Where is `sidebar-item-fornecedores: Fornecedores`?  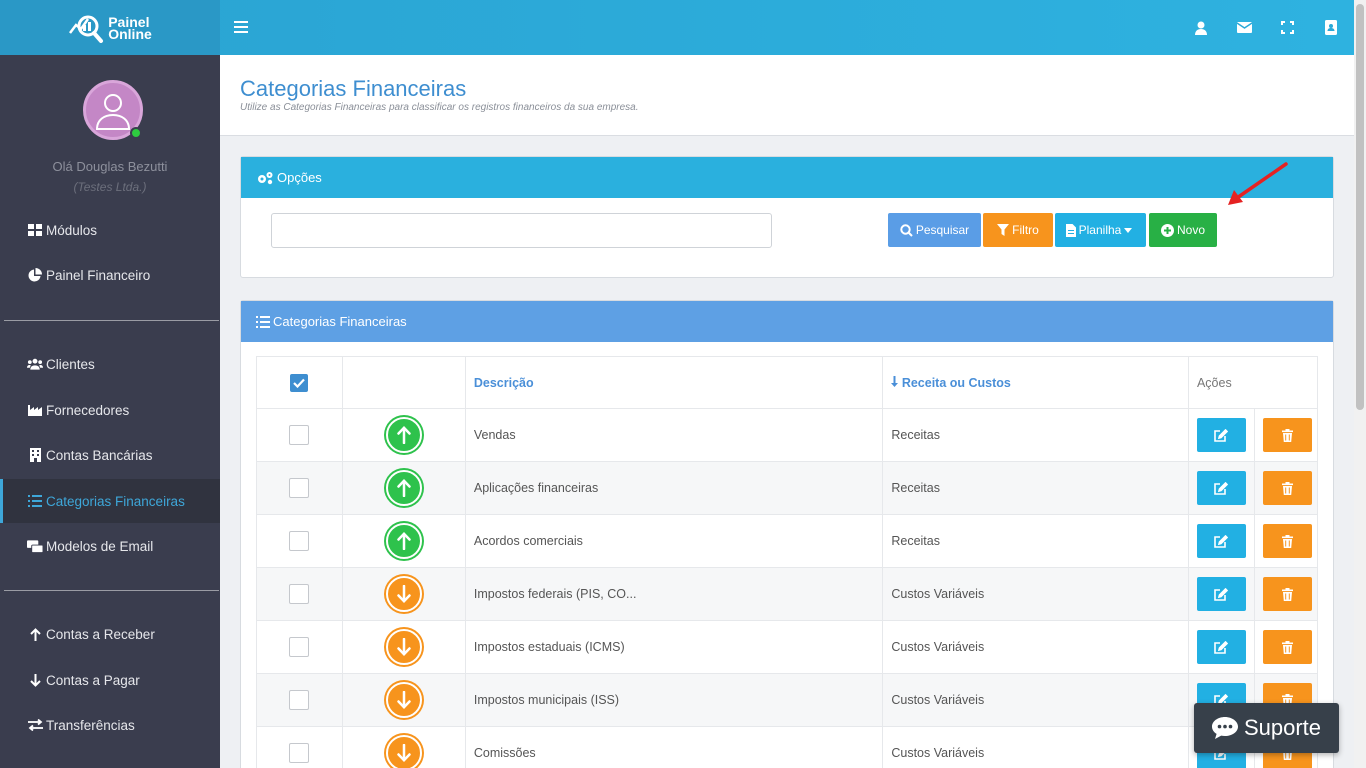
sidebar-item-fornecedores: Fornecedores is located at coordinates (110, 410).